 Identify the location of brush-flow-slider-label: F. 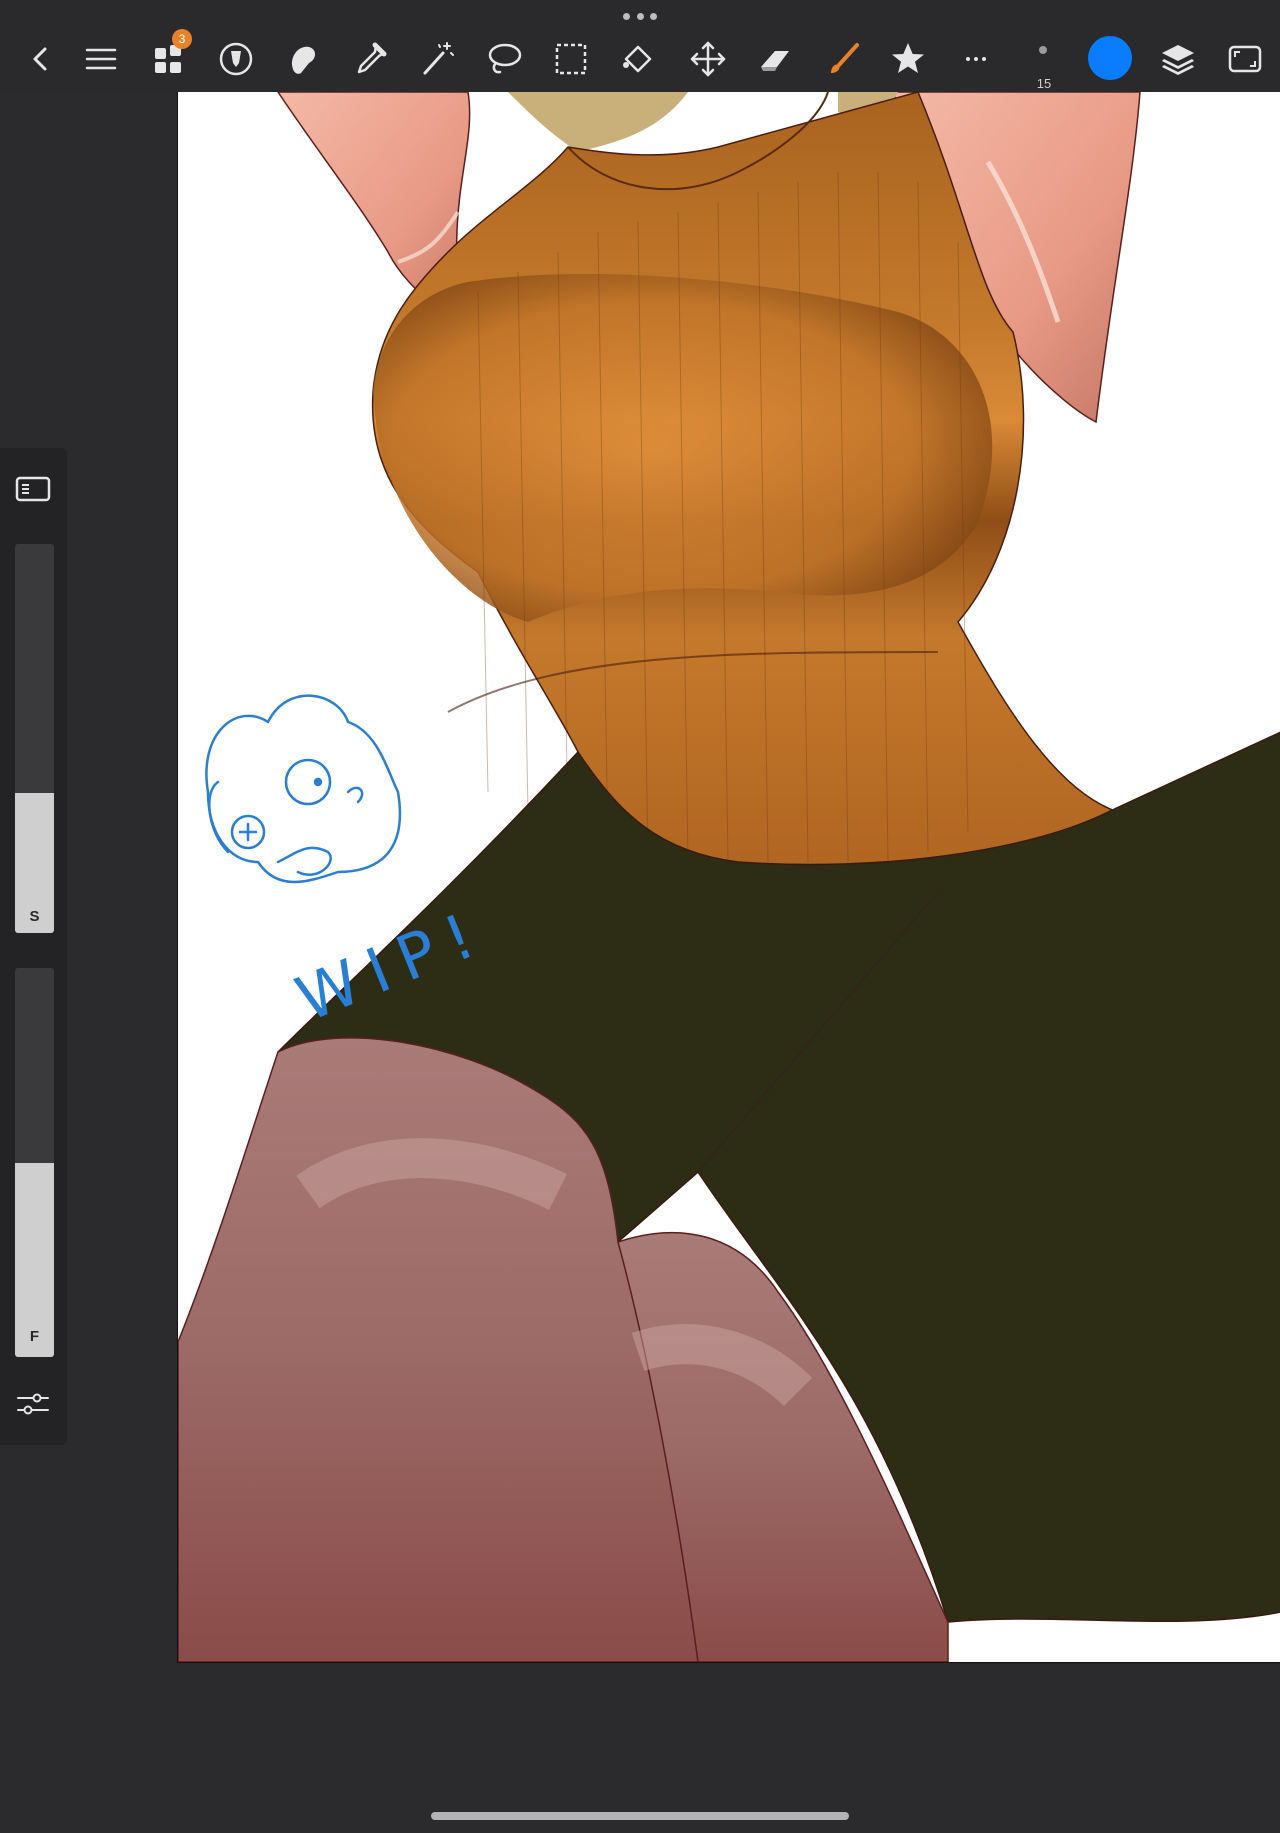
(34, 1336).